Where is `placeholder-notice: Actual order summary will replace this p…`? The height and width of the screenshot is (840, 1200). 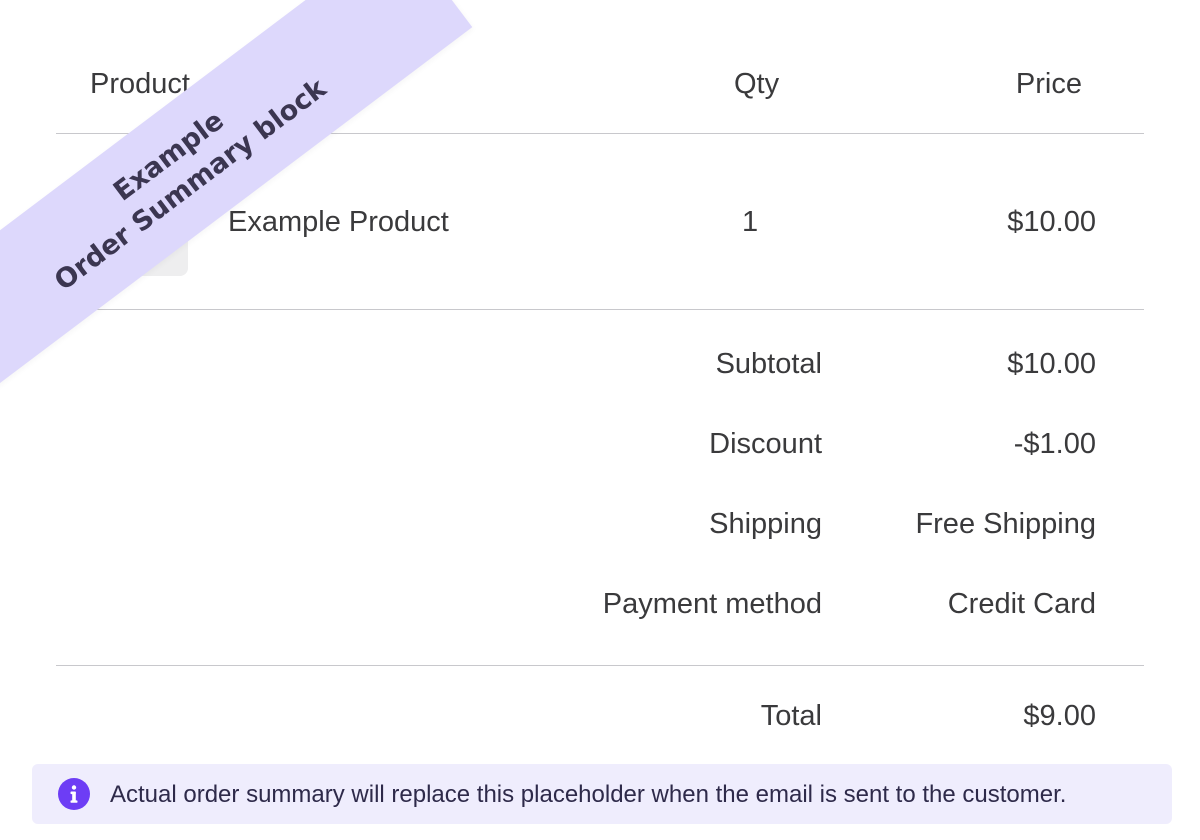 placeholder-notice: Actual order summary will replace this p… is located at coordinates (602, 794).